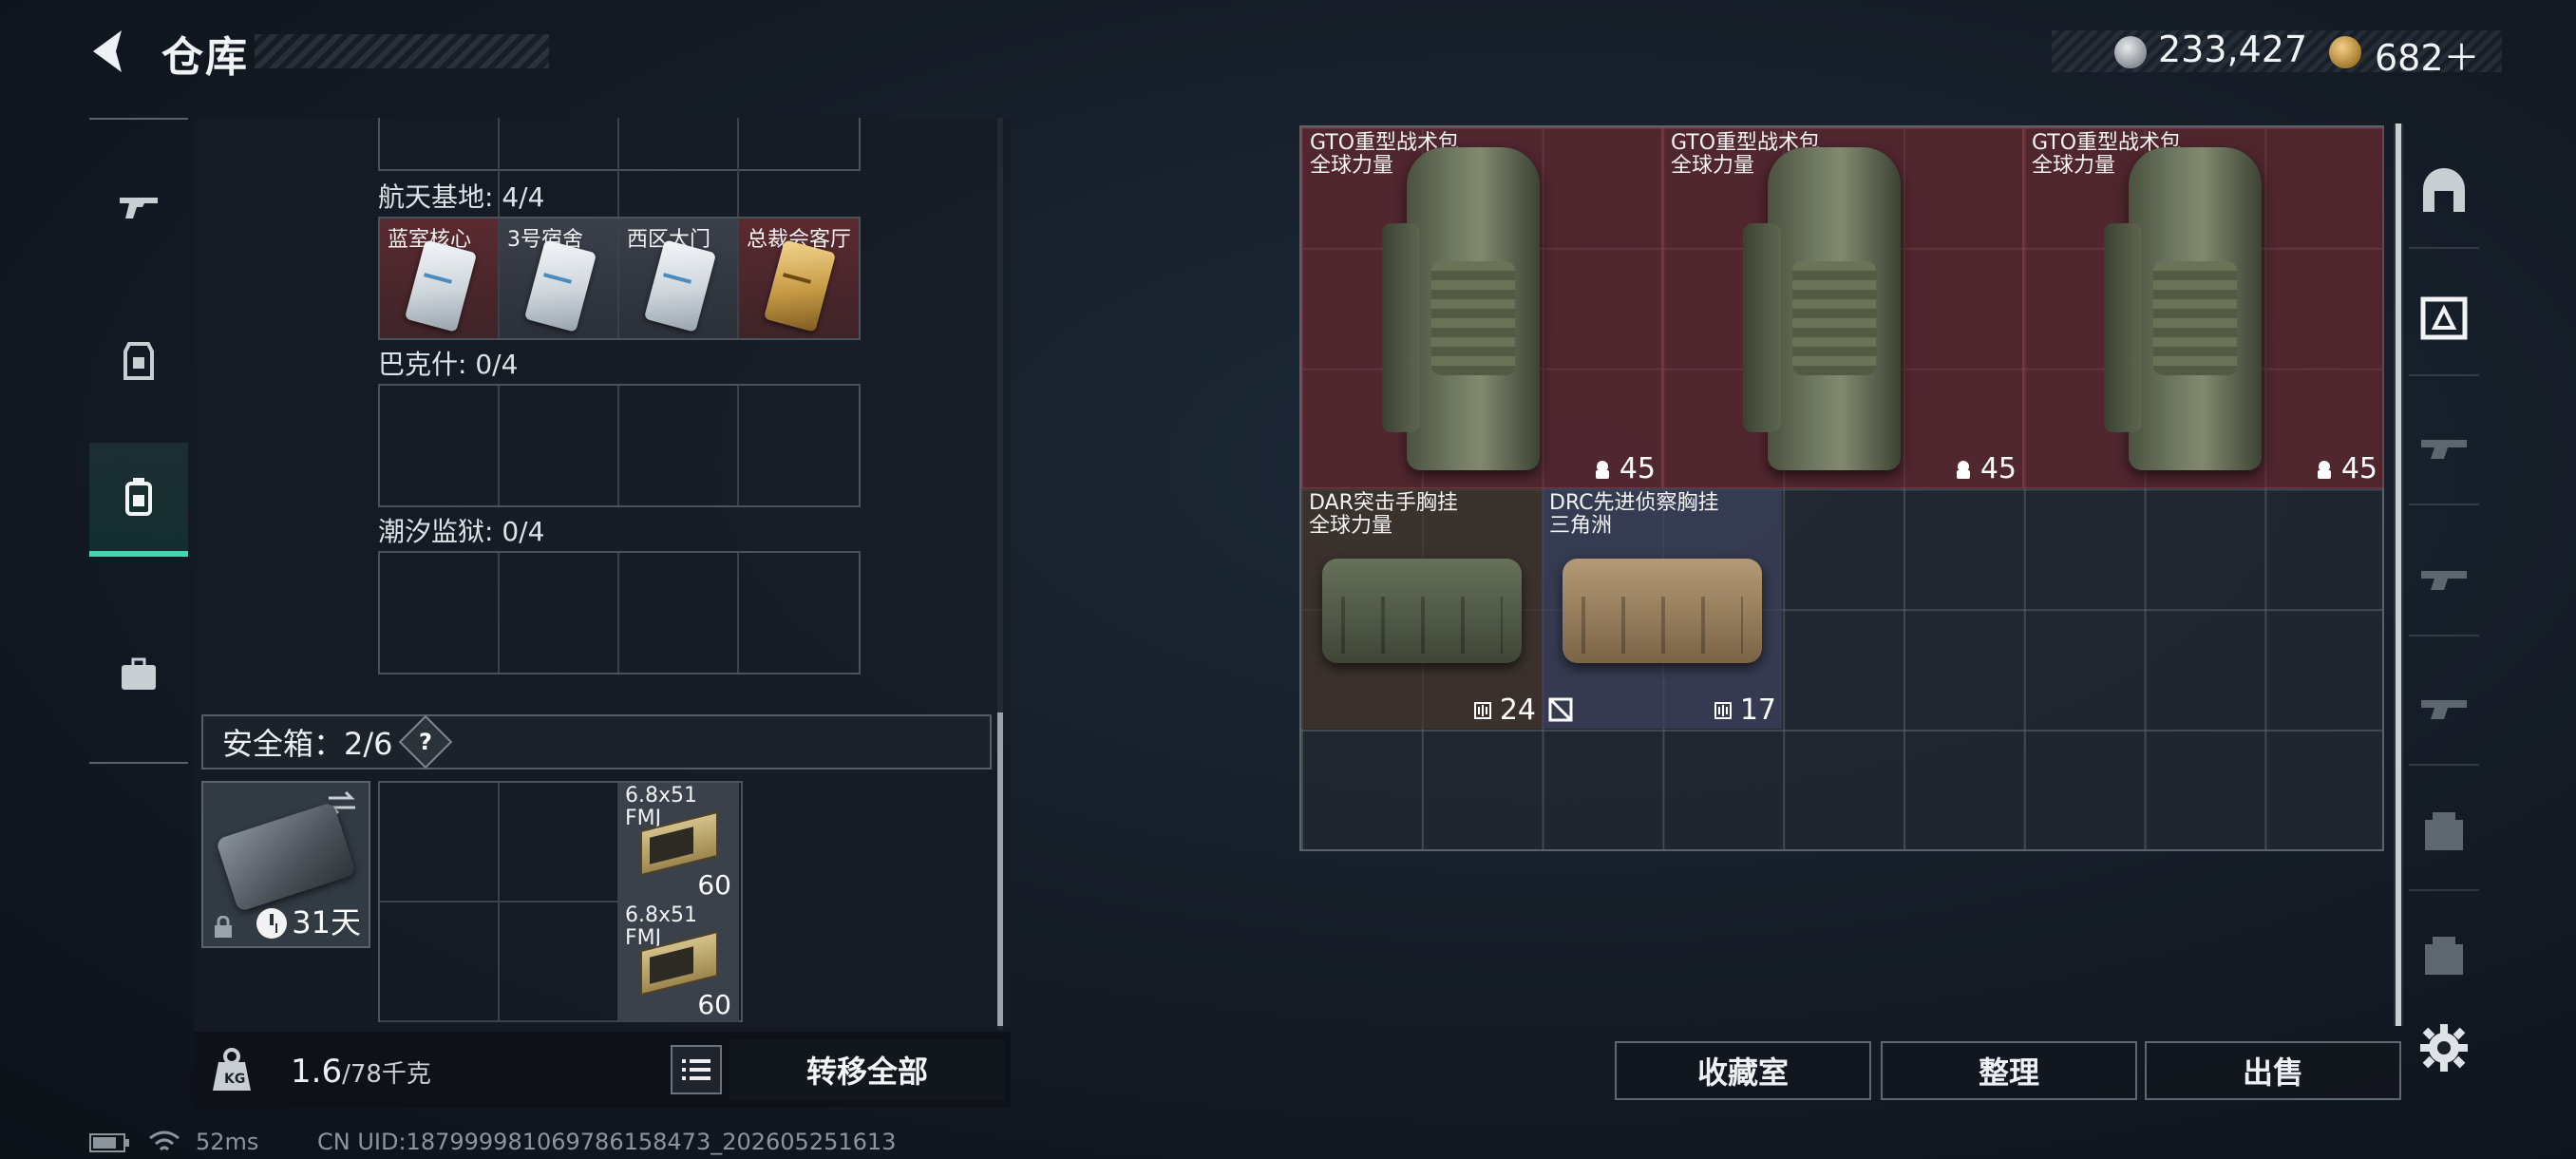  I want to click on home-arch-icon, so click(2444, 190).